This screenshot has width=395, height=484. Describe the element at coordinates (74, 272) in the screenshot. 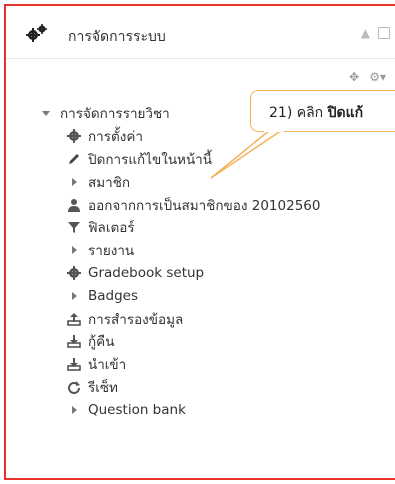

I see `gear-icon` at that location.